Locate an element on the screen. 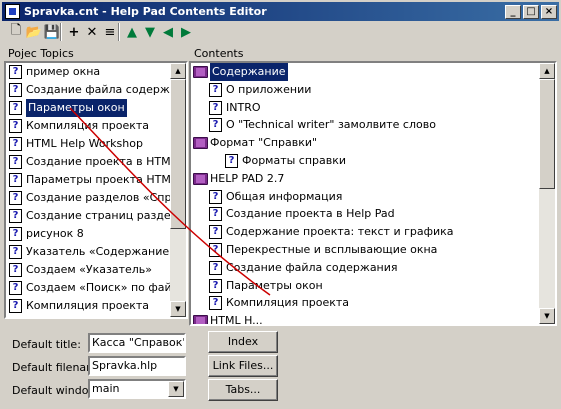 The width and height of the screenshot is (561, 409). topic-item: ? Создаем «Поиск» по файлу is located at coordinates (95, 288).